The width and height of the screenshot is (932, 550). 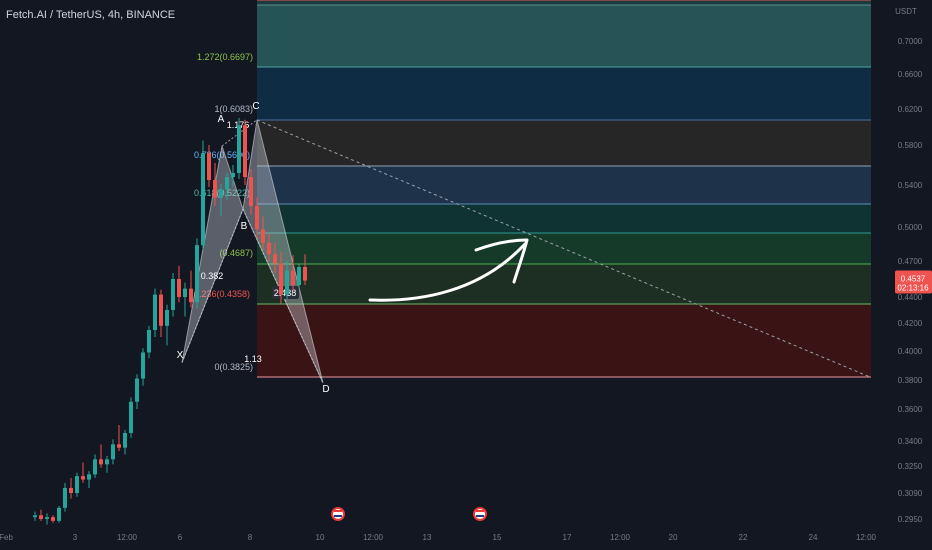 I want to click on price-tick-label: 0.3600, so click(x=910, y=409).